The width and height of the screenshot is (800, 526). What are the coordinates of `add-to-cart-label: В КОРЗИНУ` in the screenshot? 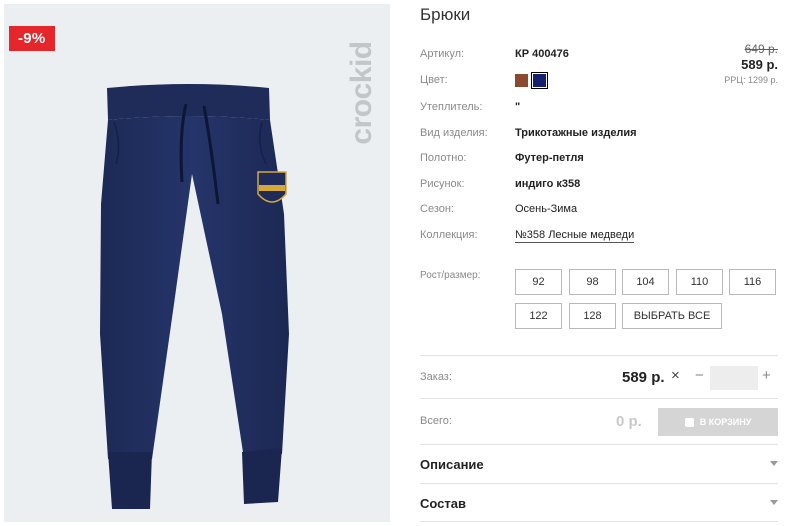 It's located at (725, 422).